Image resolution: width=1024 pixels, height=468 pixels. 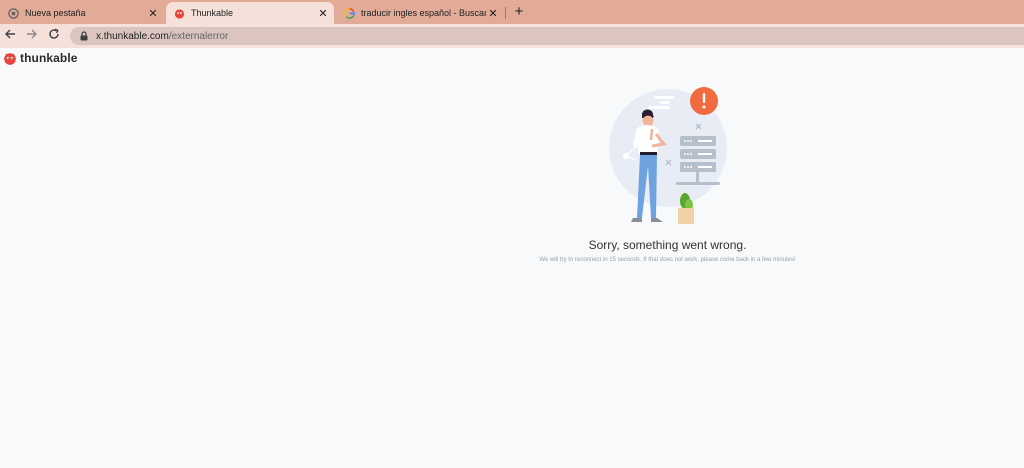 I want to click on thunkable-logo: thunkable, so click(x=40, y=58).